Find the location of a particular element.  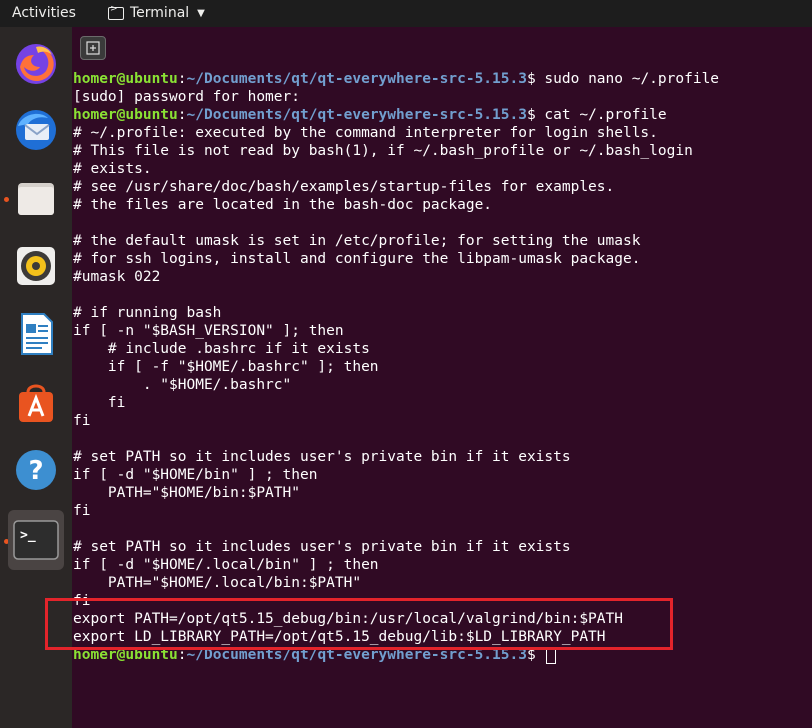

terminal-app-icon is located at coordinates (116, 12).